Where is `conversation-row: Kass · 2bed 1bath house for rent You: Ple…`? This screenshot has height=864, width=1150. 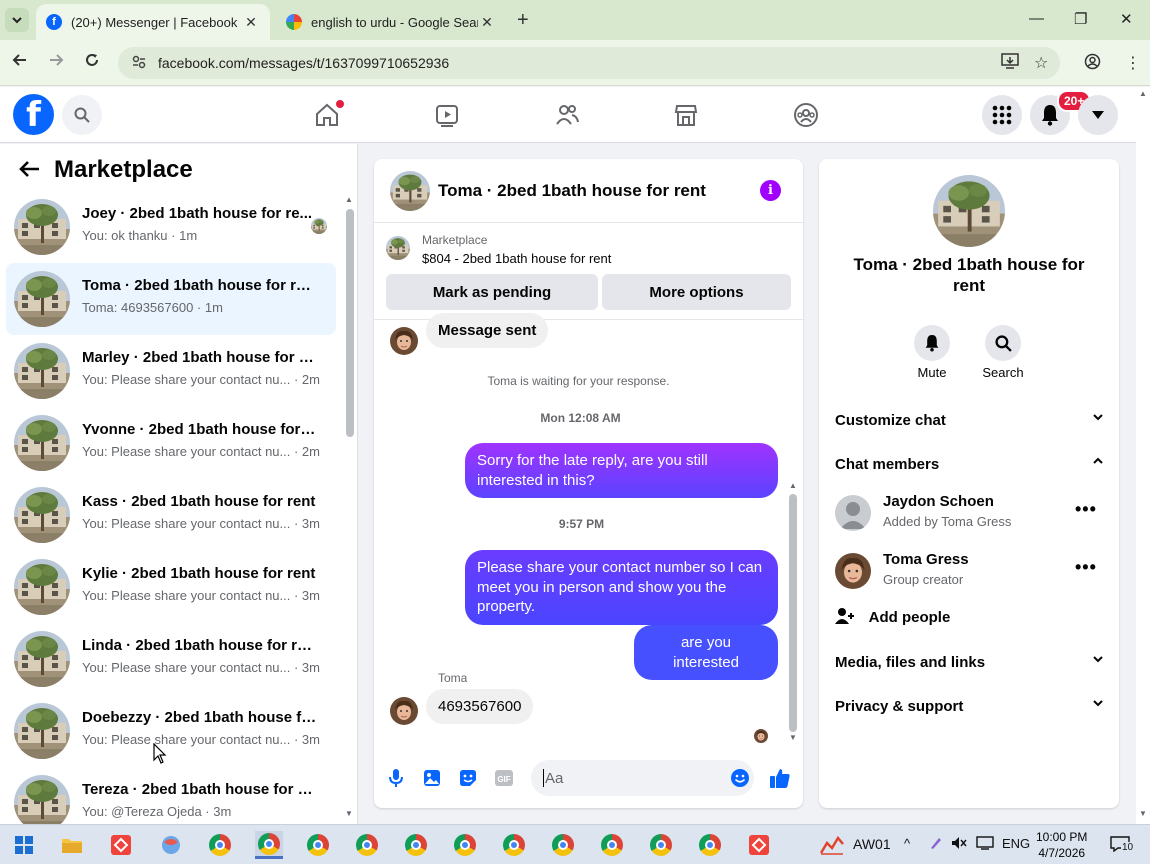 conversation-row: Kass · 2bed 1bath house for rent You: Ple… is located at coordinates (171, 515).